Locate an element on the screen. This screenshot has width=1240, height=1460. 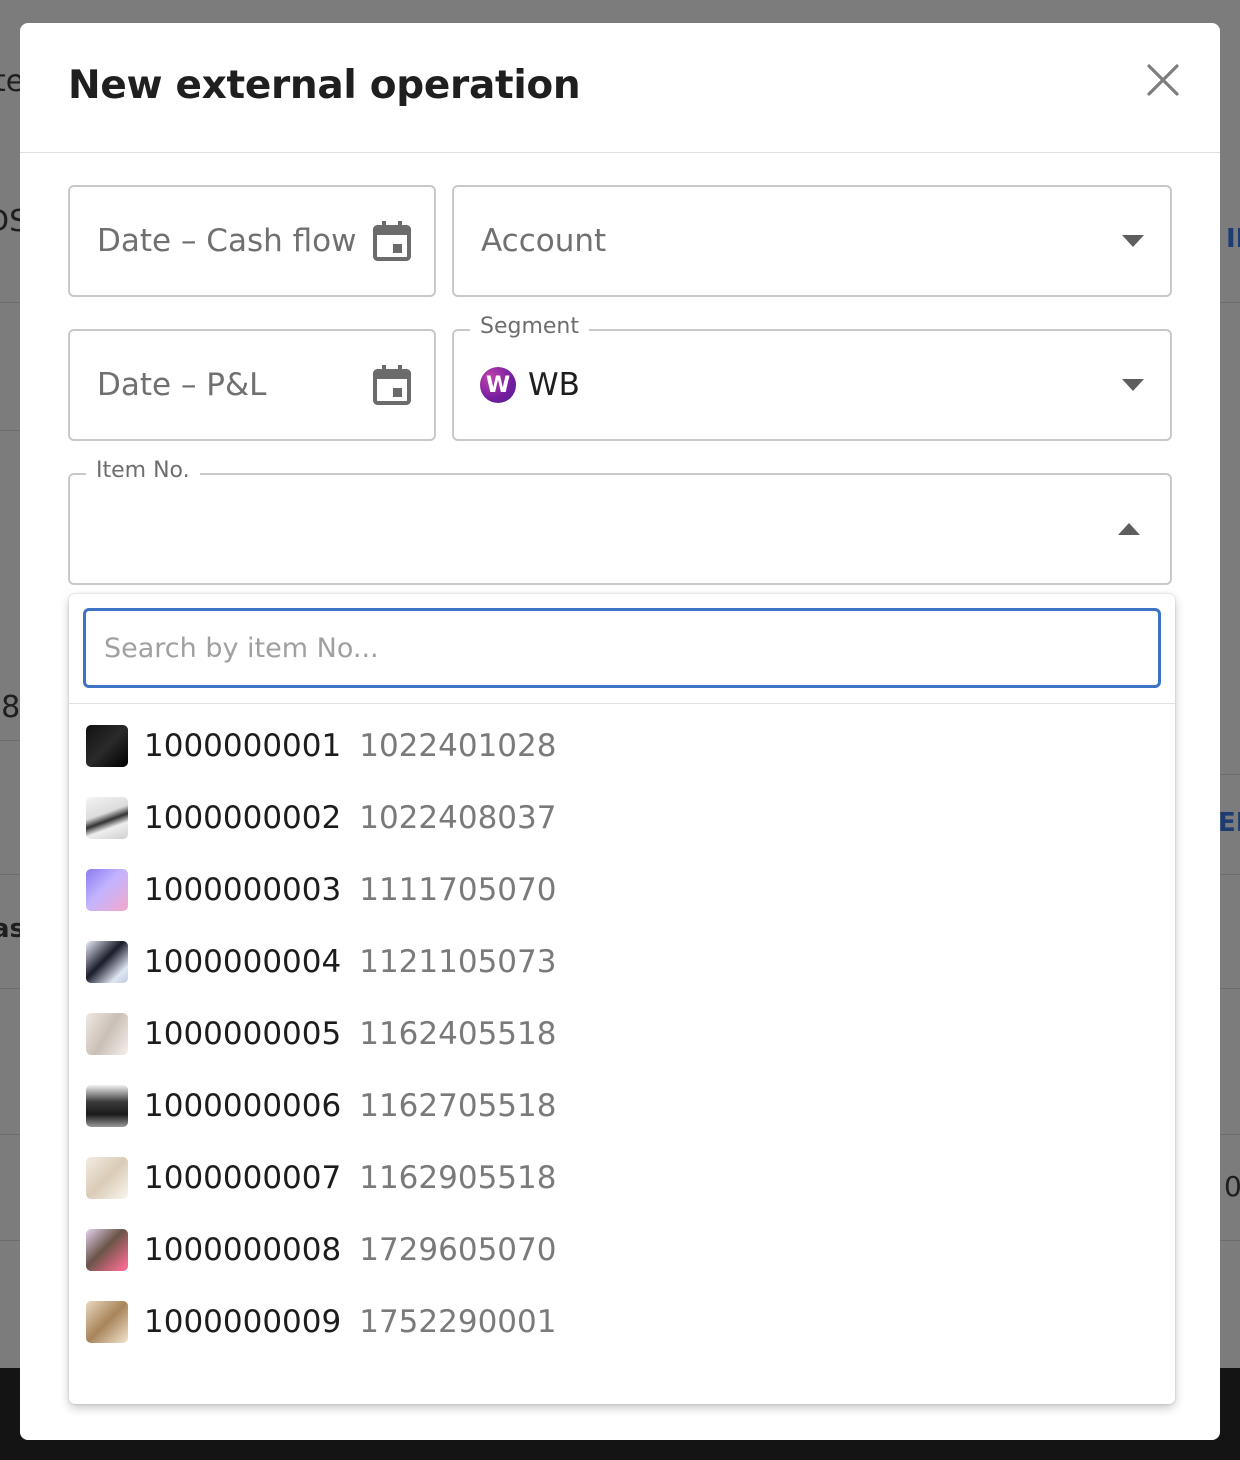
option-article-number: 1162905518 is located at coordinates (458, 1178).